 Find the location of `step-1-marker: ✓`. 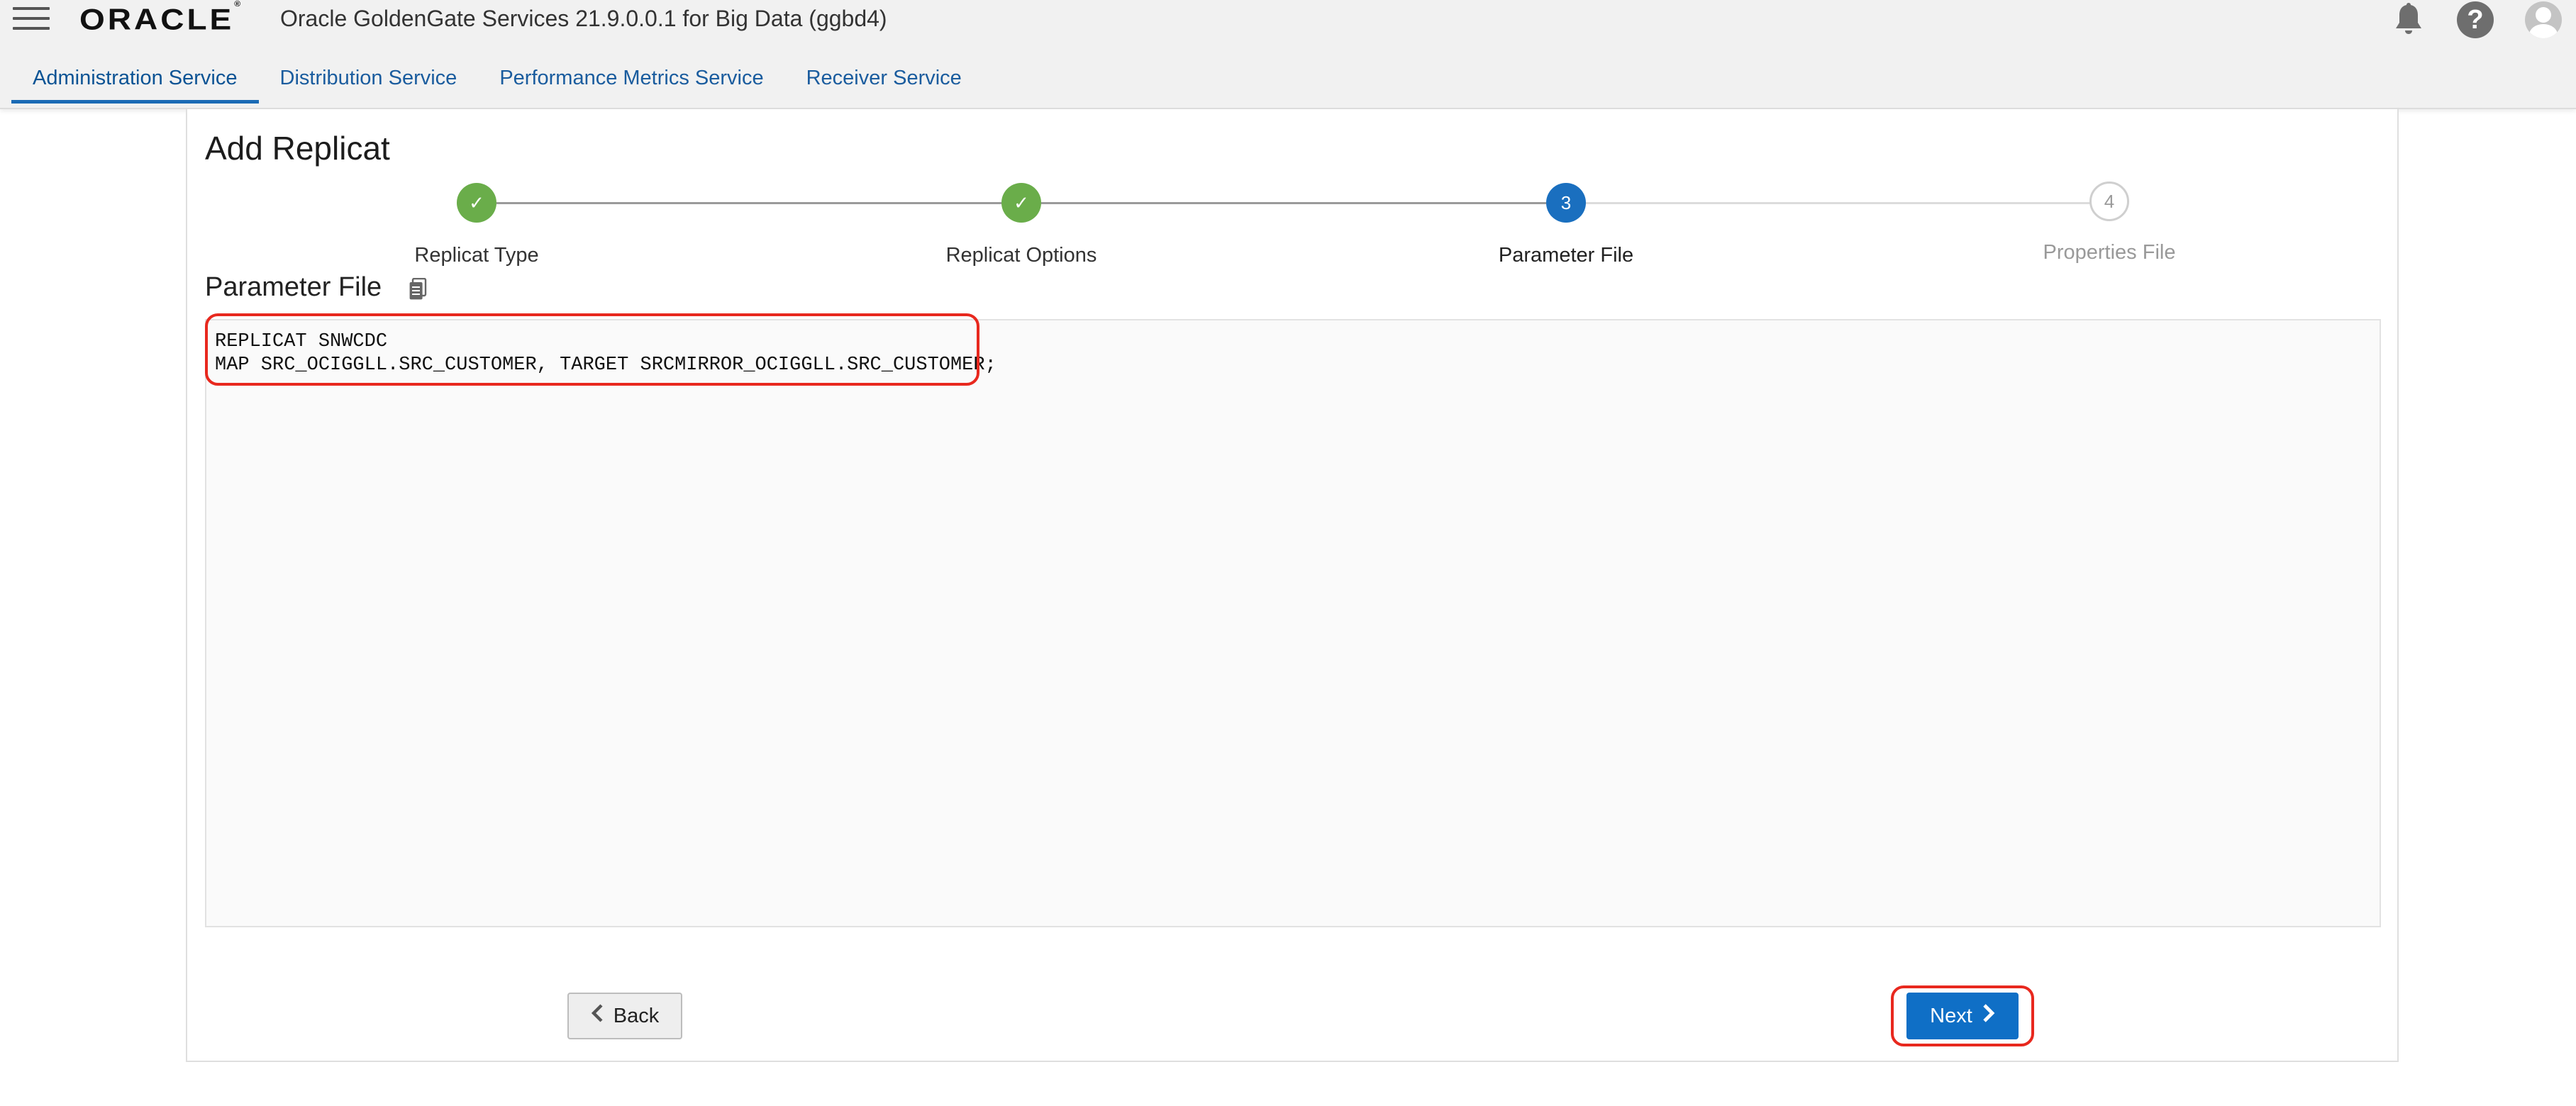

step-1-marker: ✓ is located at coordinates (476, 203).